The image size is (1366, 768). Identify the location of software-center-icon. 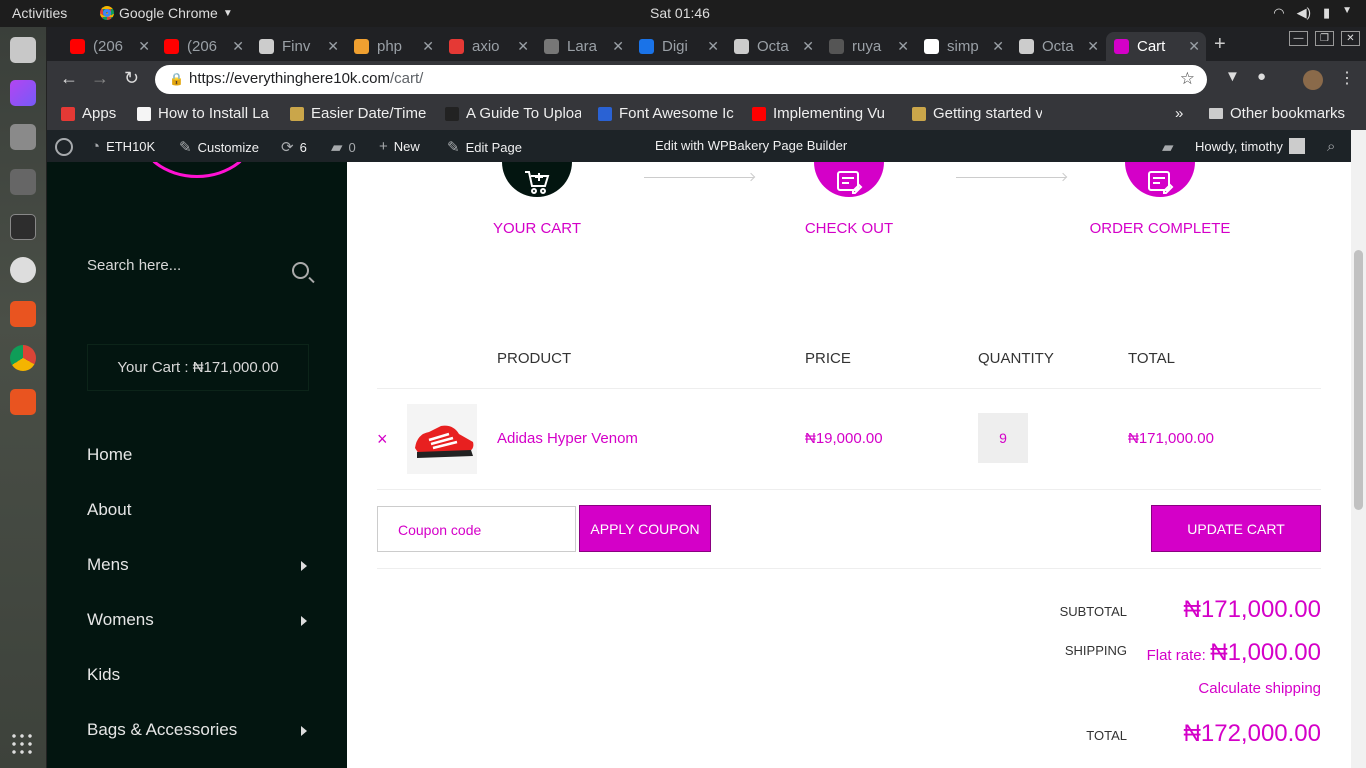
(23, 314).